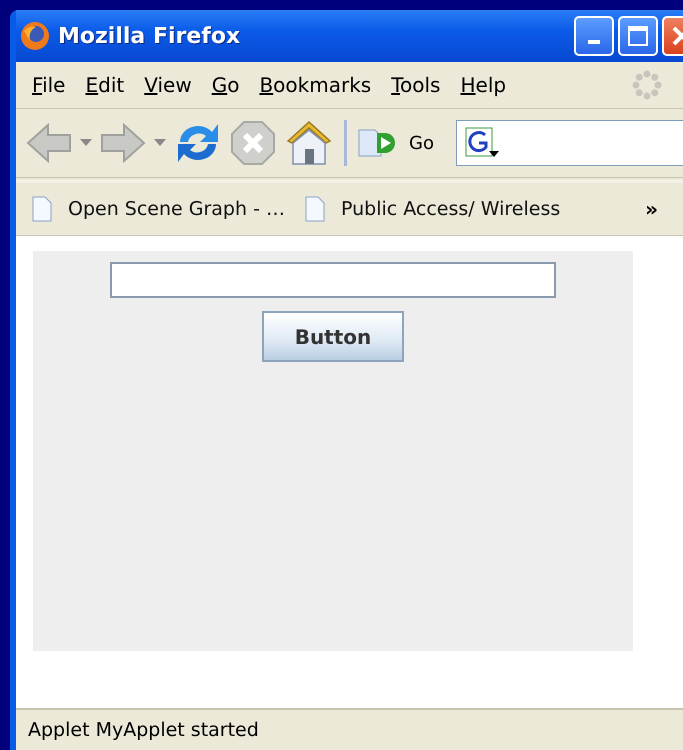 Image resolution: width=683 pixels, height=750 pixels. Describe the element at coordinates (143, 730) in the screenshot. I see `status-text: Applet MyApplet started` at that location.